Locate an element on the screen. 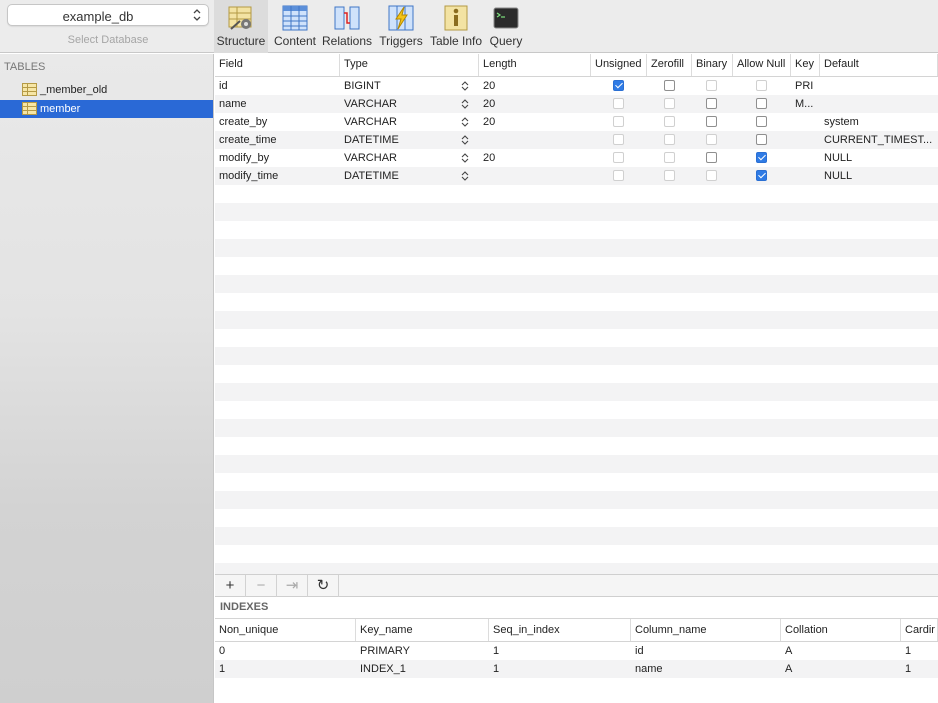 Image resolution: width=938 pixels, height=703 pixels. type-cell: BIGINT is located at coordinates (397, 86).